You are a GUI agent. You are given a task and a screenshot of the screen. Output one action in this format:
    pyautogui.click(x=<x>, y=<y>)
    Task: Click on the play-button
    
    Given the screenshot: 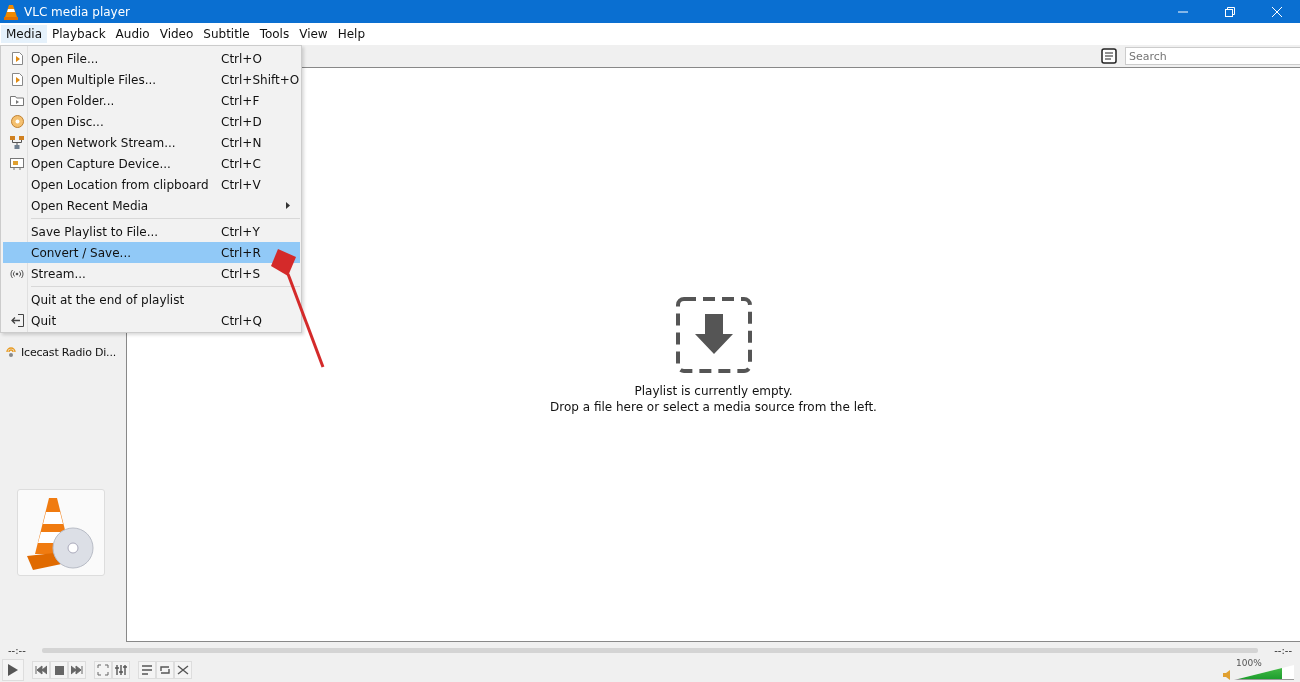 What is the action you would take?
    pyautogui.click(x=13, y=670)
    